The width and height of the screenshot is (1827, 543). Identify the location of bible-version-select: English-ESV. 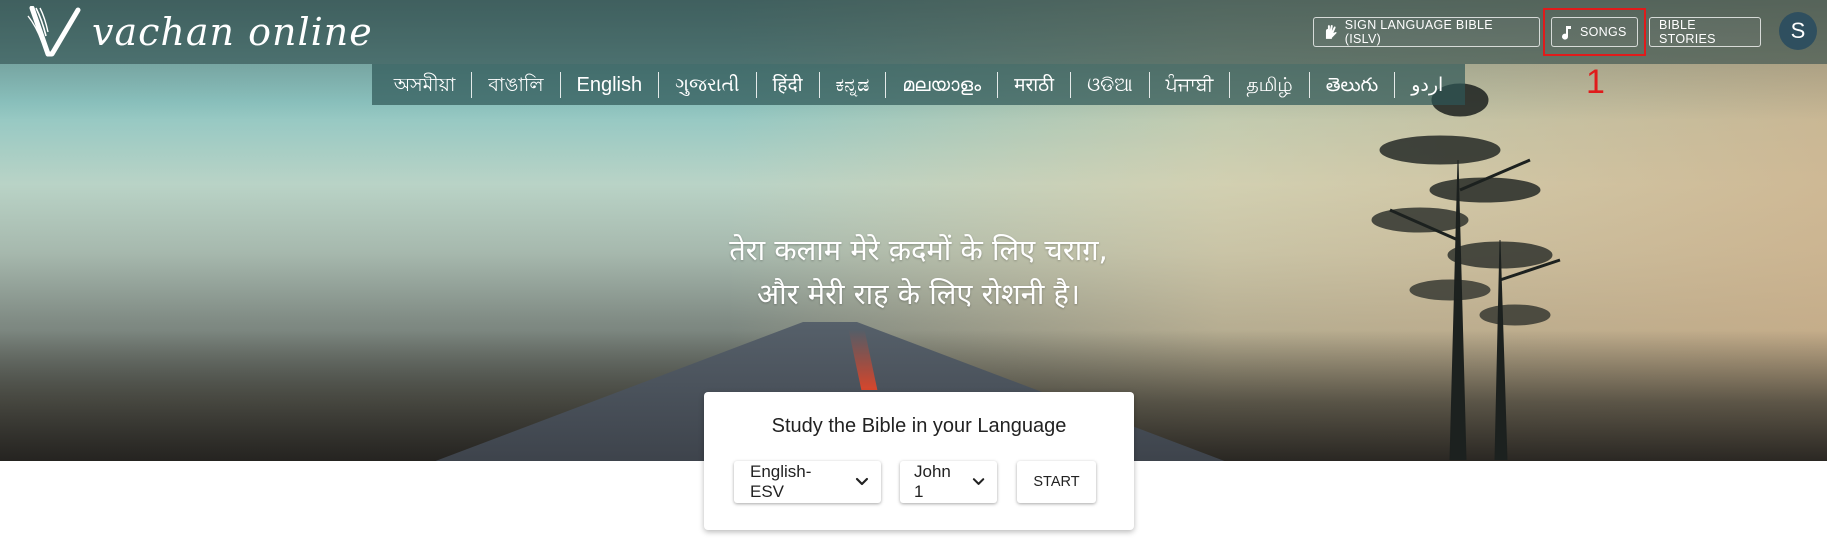
(807, 482).